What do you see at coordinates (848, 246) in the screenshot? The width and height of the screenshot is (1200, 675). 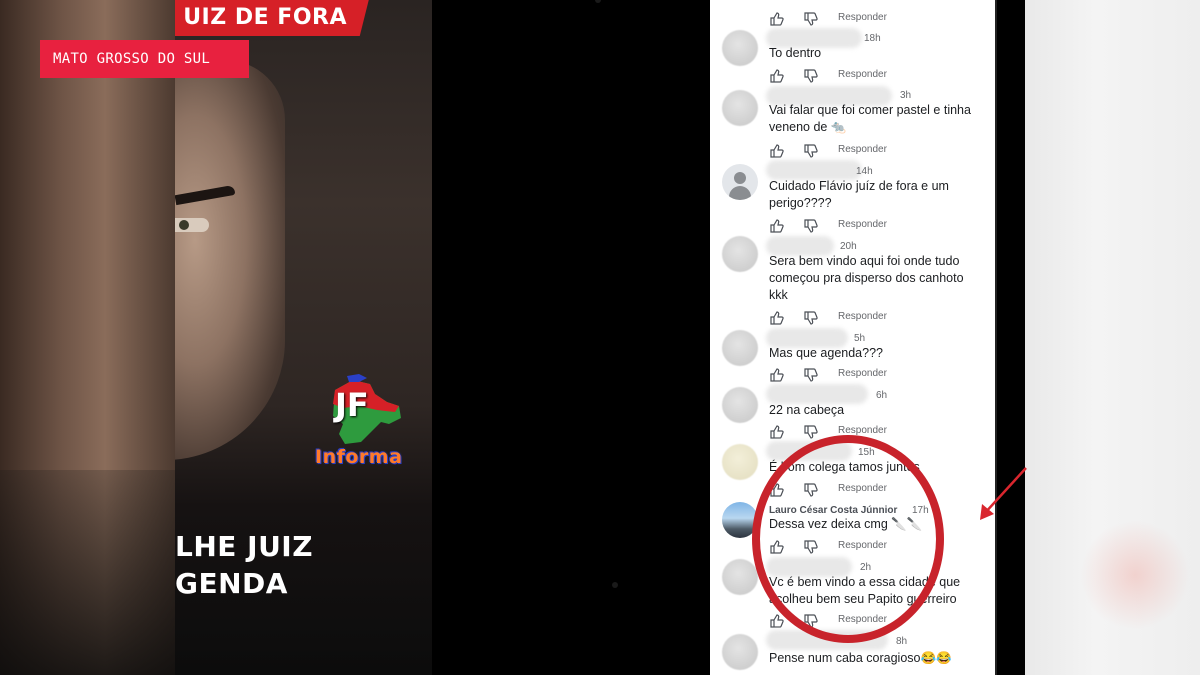 I see `comment-time: 20h` at bounding box center [848, 246].